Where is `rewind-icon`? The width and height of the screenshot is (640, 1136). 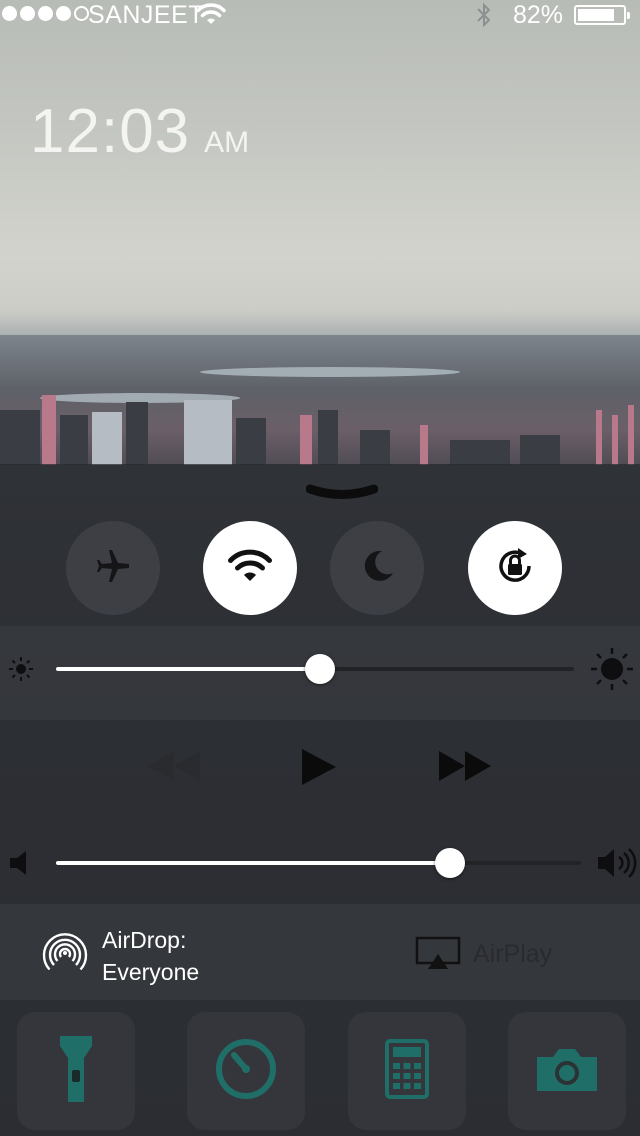
rewind-icon is located at coordinates (174, 768).